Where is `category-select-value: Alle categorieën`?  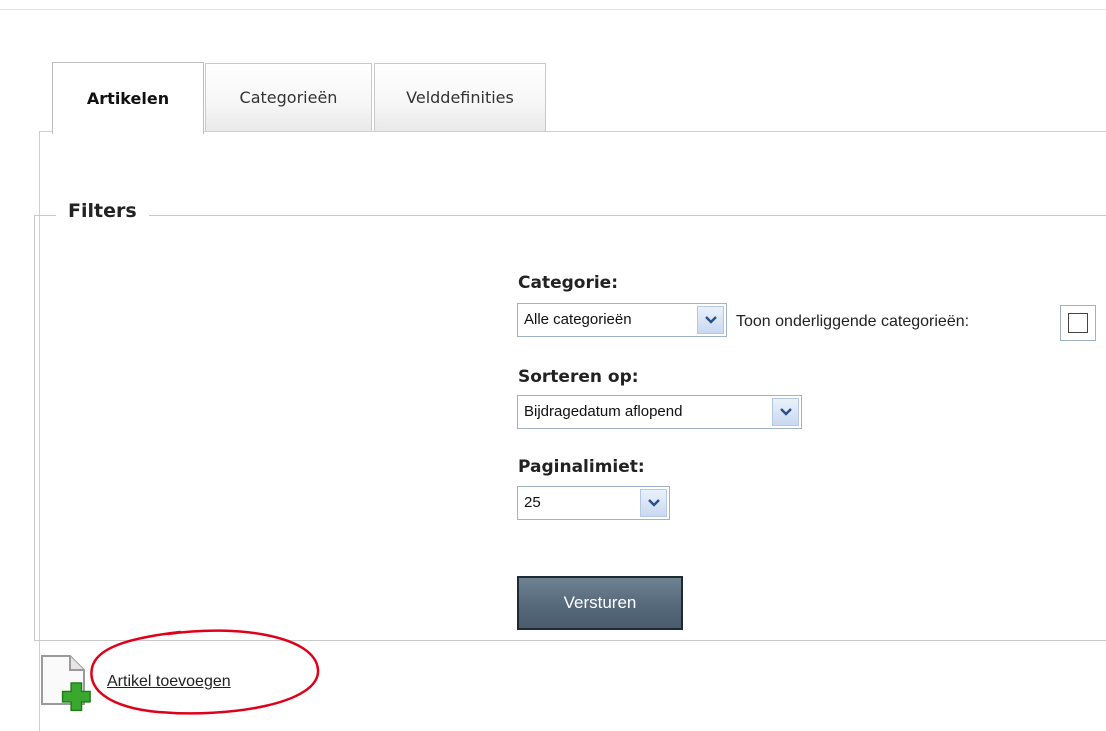
category-select-value: Alle categorieën is located at coordinates (578, 319).